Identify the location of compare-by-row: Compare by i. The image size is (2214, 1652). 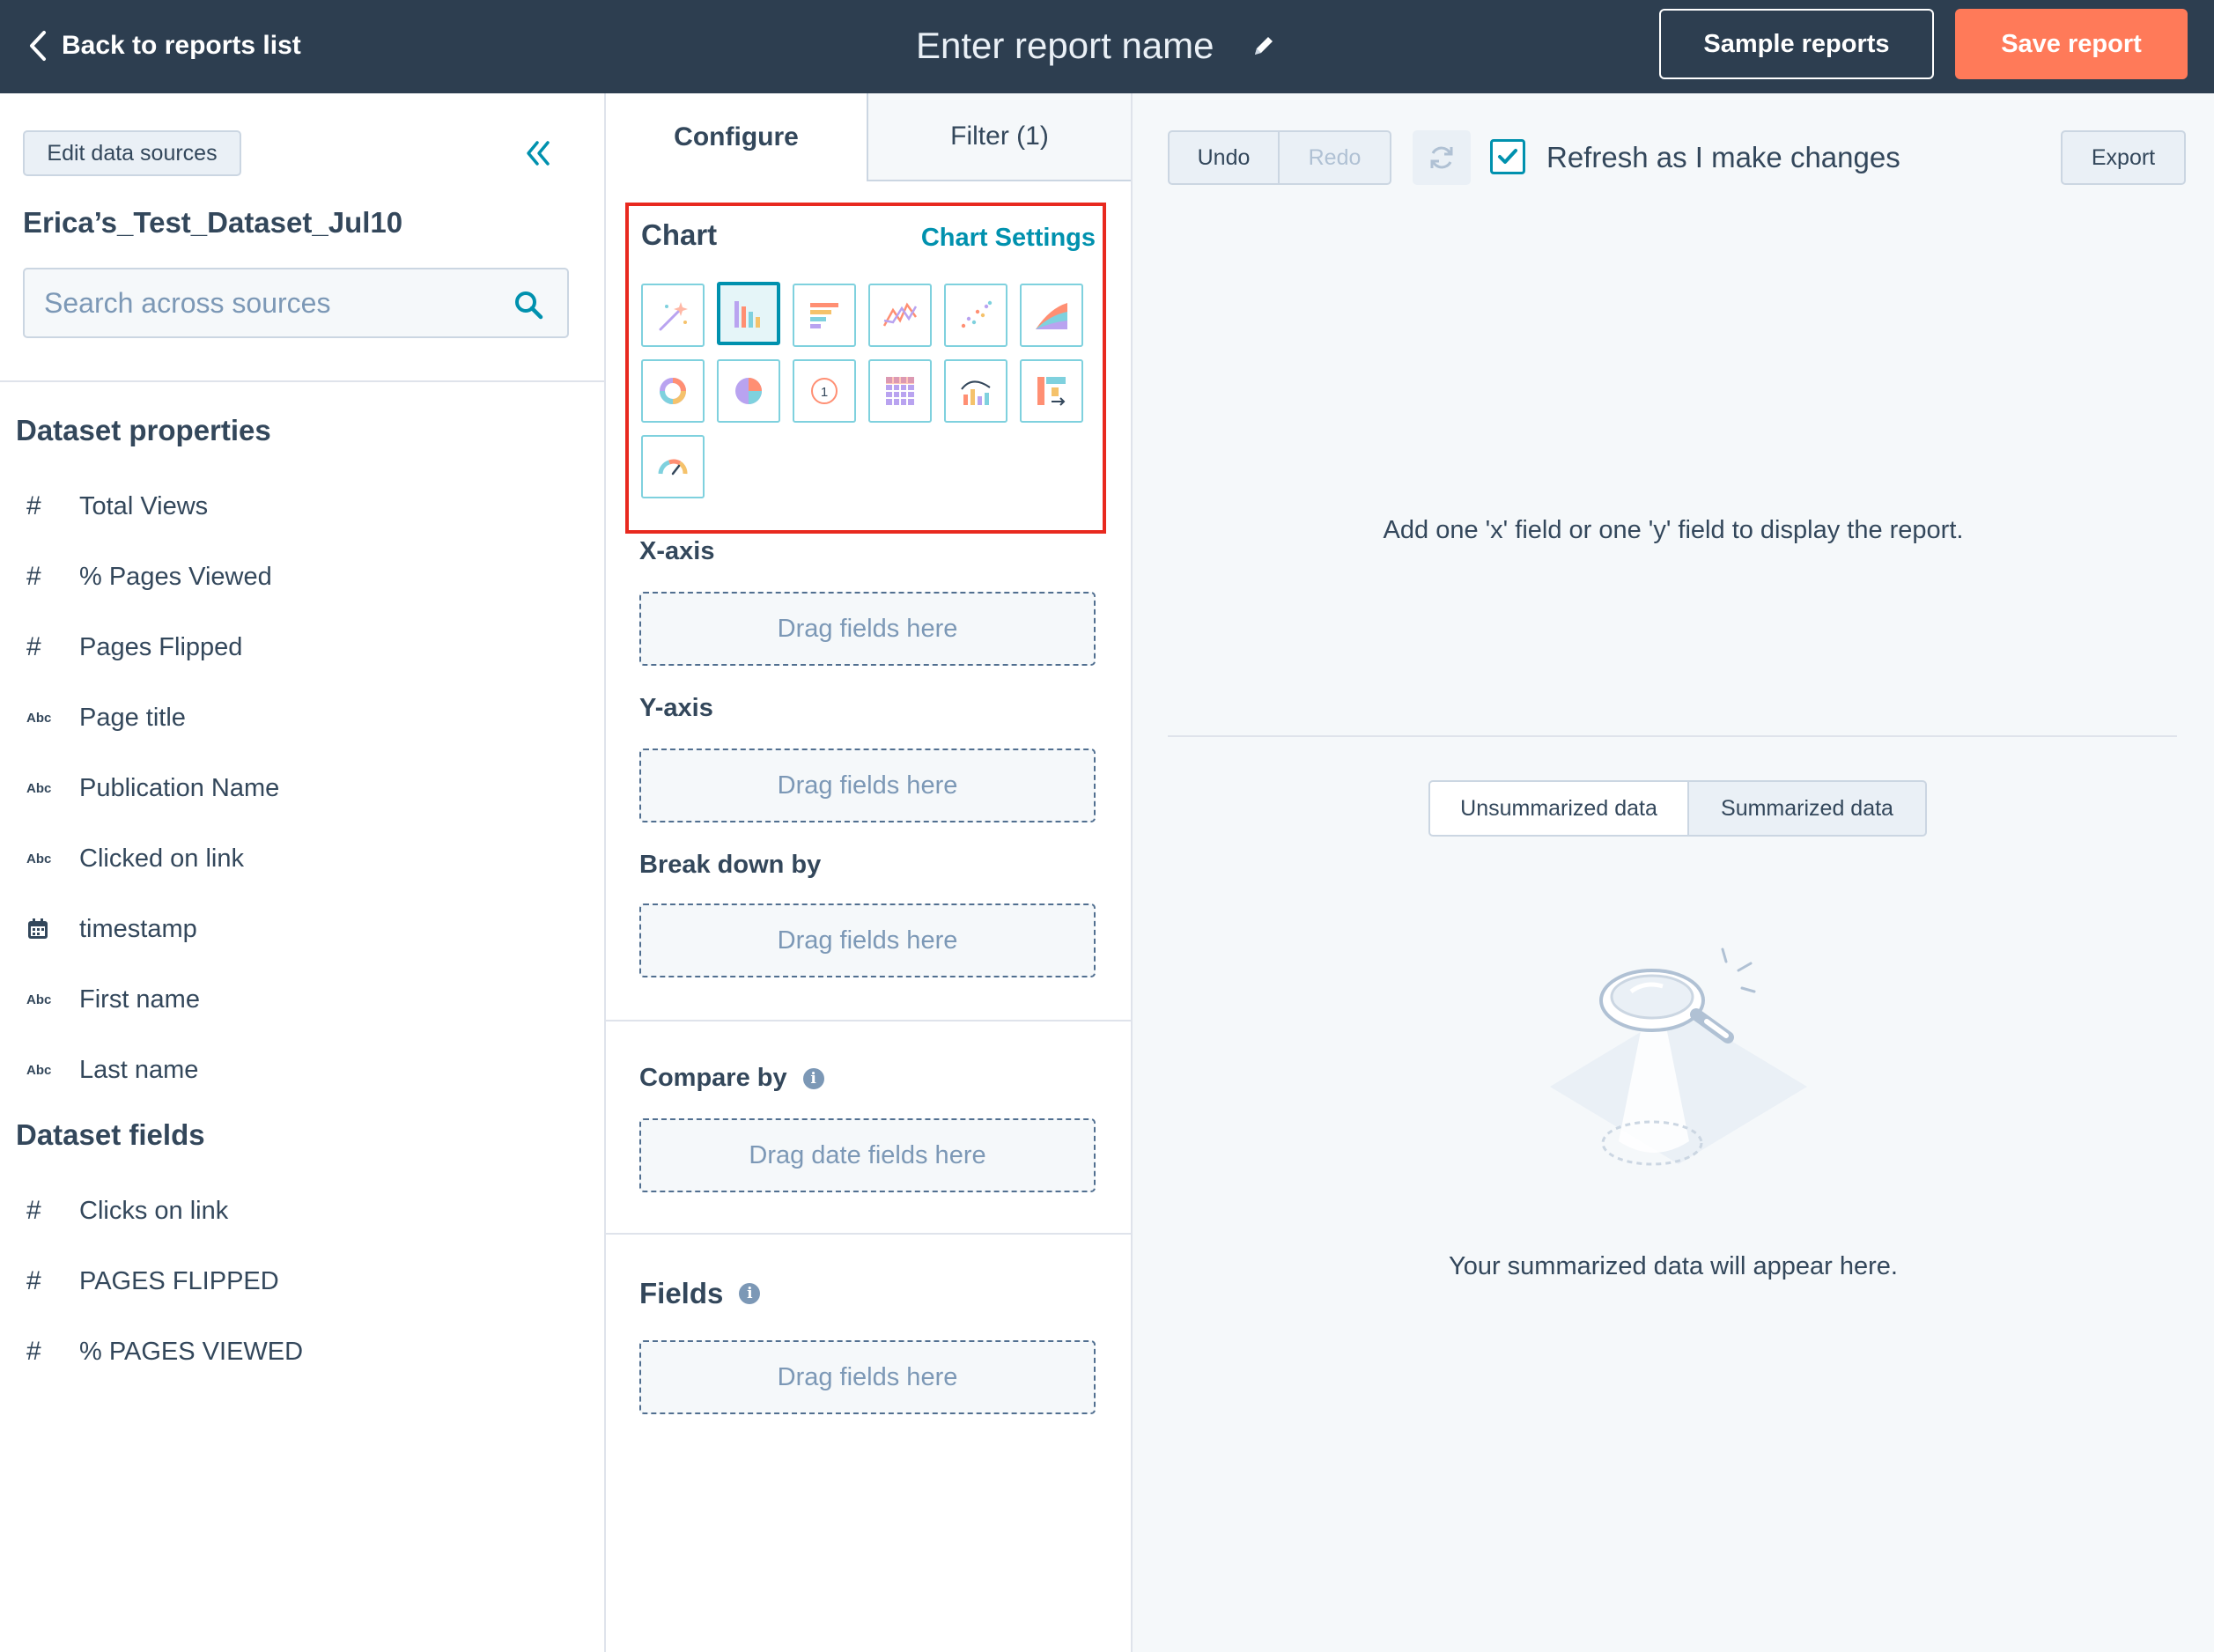
(731, 1079).